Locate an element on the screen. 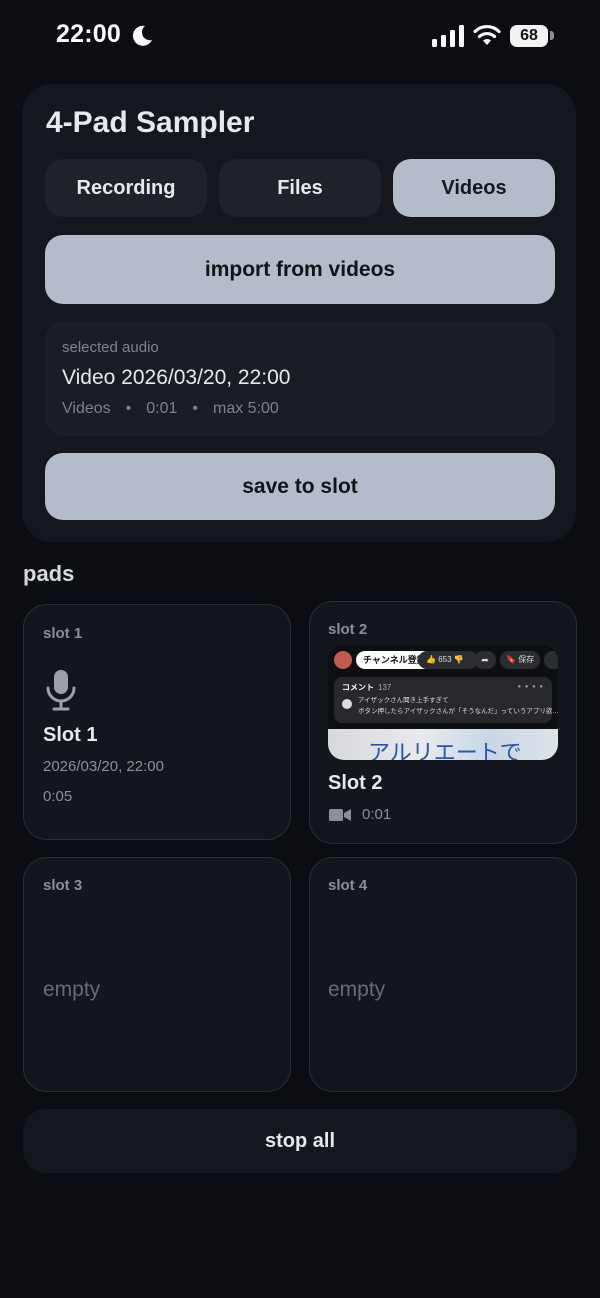 This screenshot has width=600, height=1298. thumbnail-like-count: 👍 653 👎 is located at coordinates (448, 660).